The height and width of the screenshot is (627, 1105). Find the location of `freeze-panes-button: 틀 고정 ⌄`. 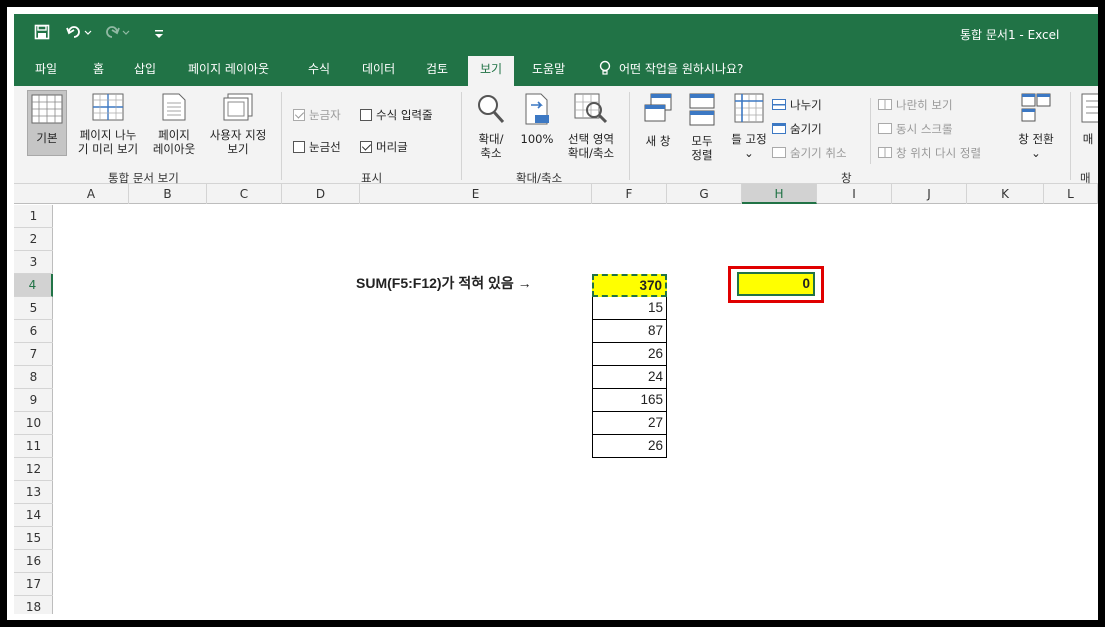

freeze-panes-button: 틀 고정 ⌄ is located at coordinates (749, 126).